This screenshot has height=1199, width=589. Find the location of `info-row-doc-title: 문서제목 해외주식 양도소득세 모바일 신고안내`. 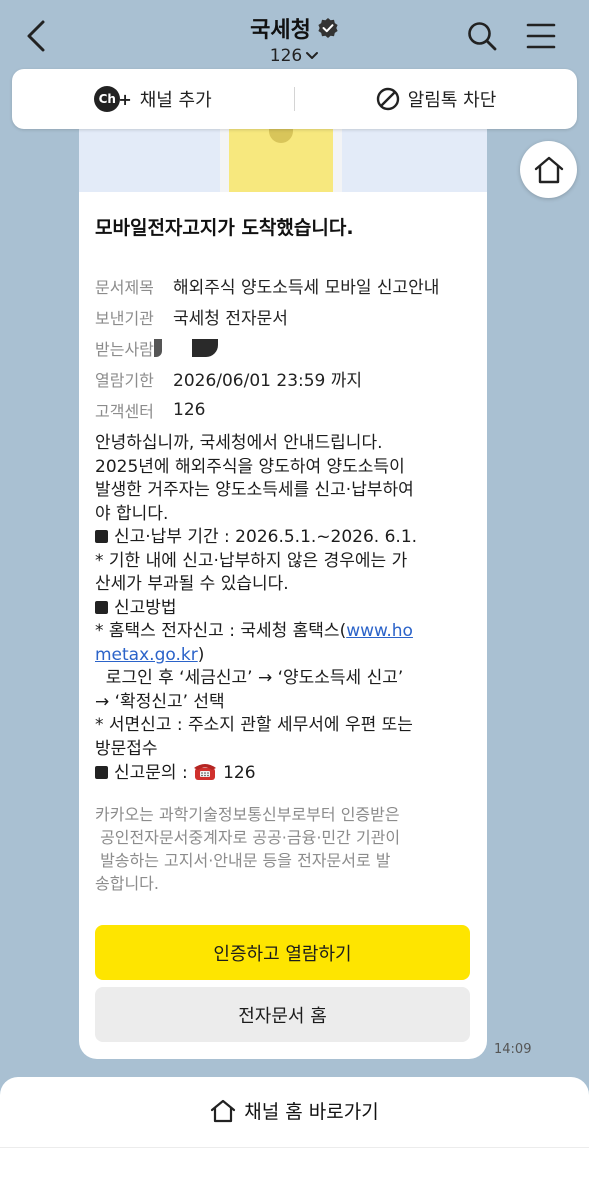

info-row-doc-title: 문서제목 해외주식 양도소득세 모바일 신고안내 is located at coordinates (285, 285).